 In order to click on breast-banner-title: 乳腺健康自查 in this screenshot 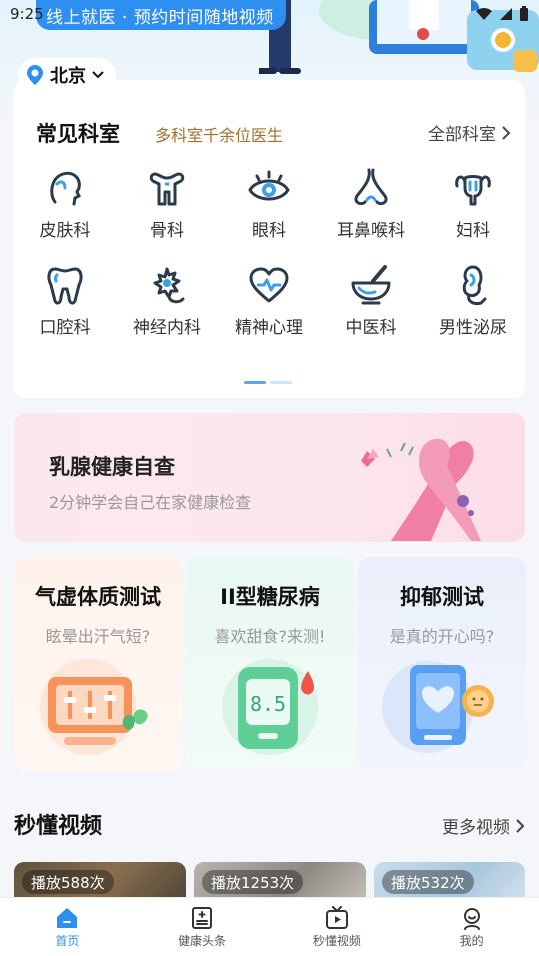, I will do `click(112, 467)`.